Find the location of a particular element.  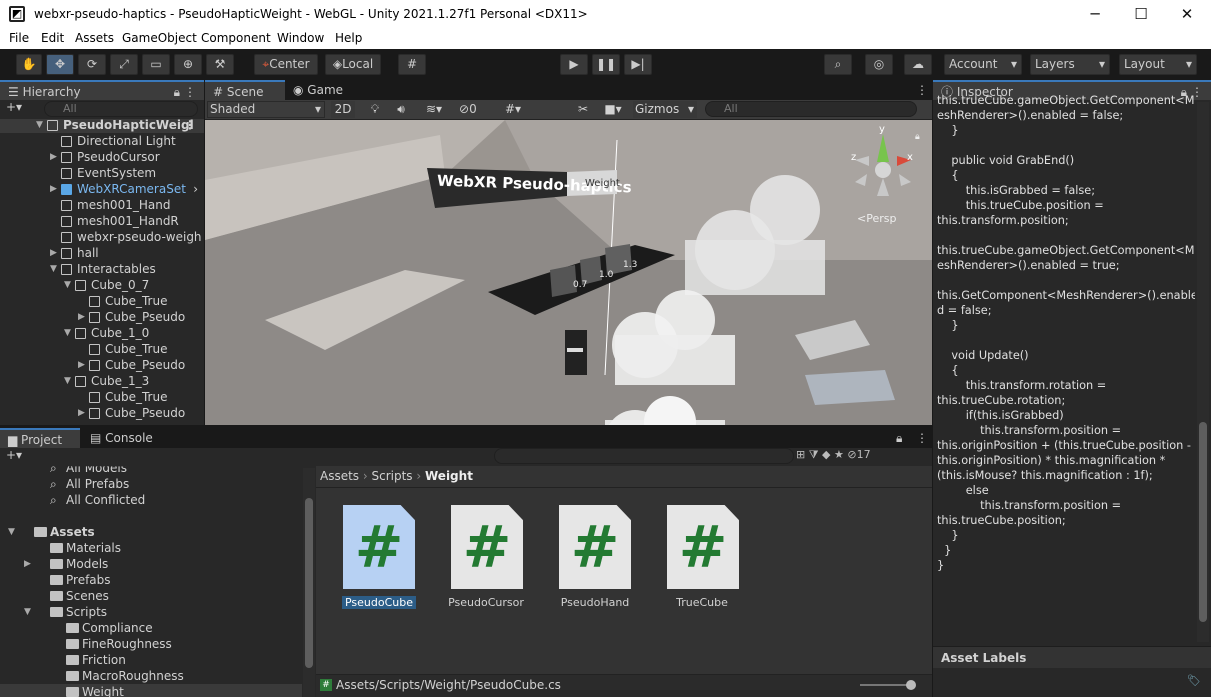

hierarchy-item: ▶ WebXRCameraSet › is located at coordinates (102, 189).